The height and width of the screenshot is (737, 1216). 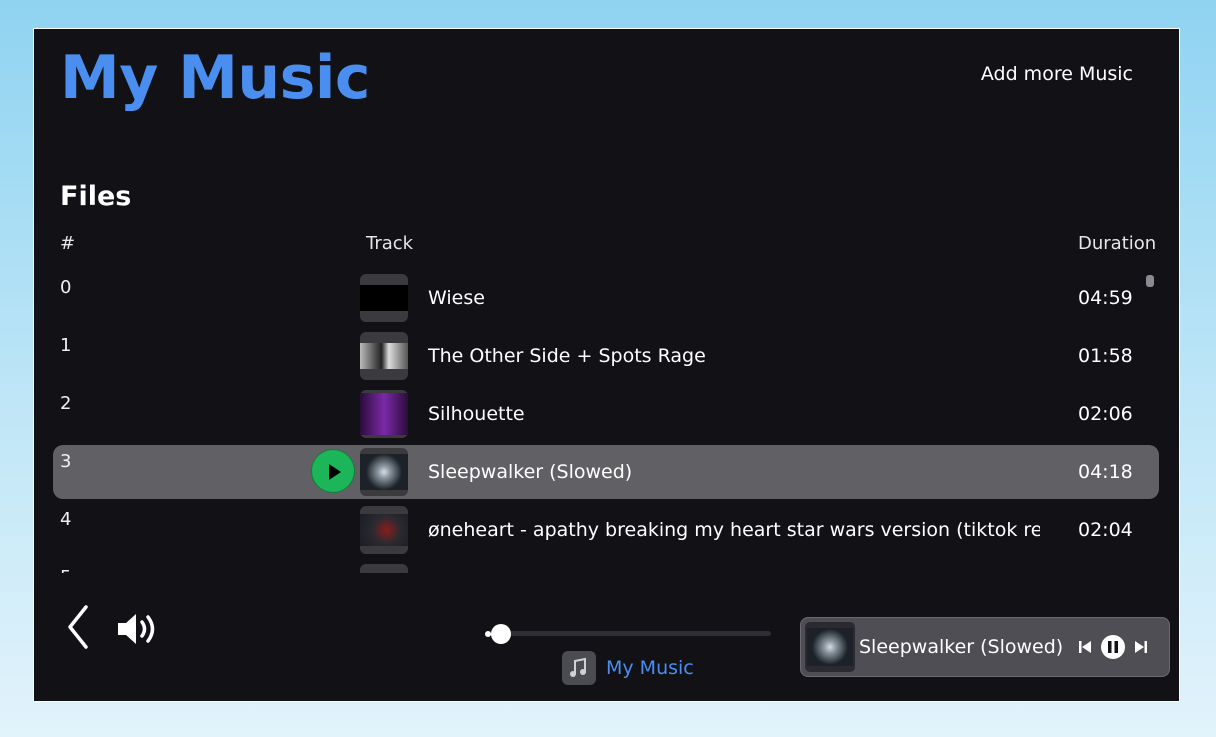 What do you see at coordinates (66, 345) in the screenshot?
I see `track-number: 1` at bounding box center [66, 345].